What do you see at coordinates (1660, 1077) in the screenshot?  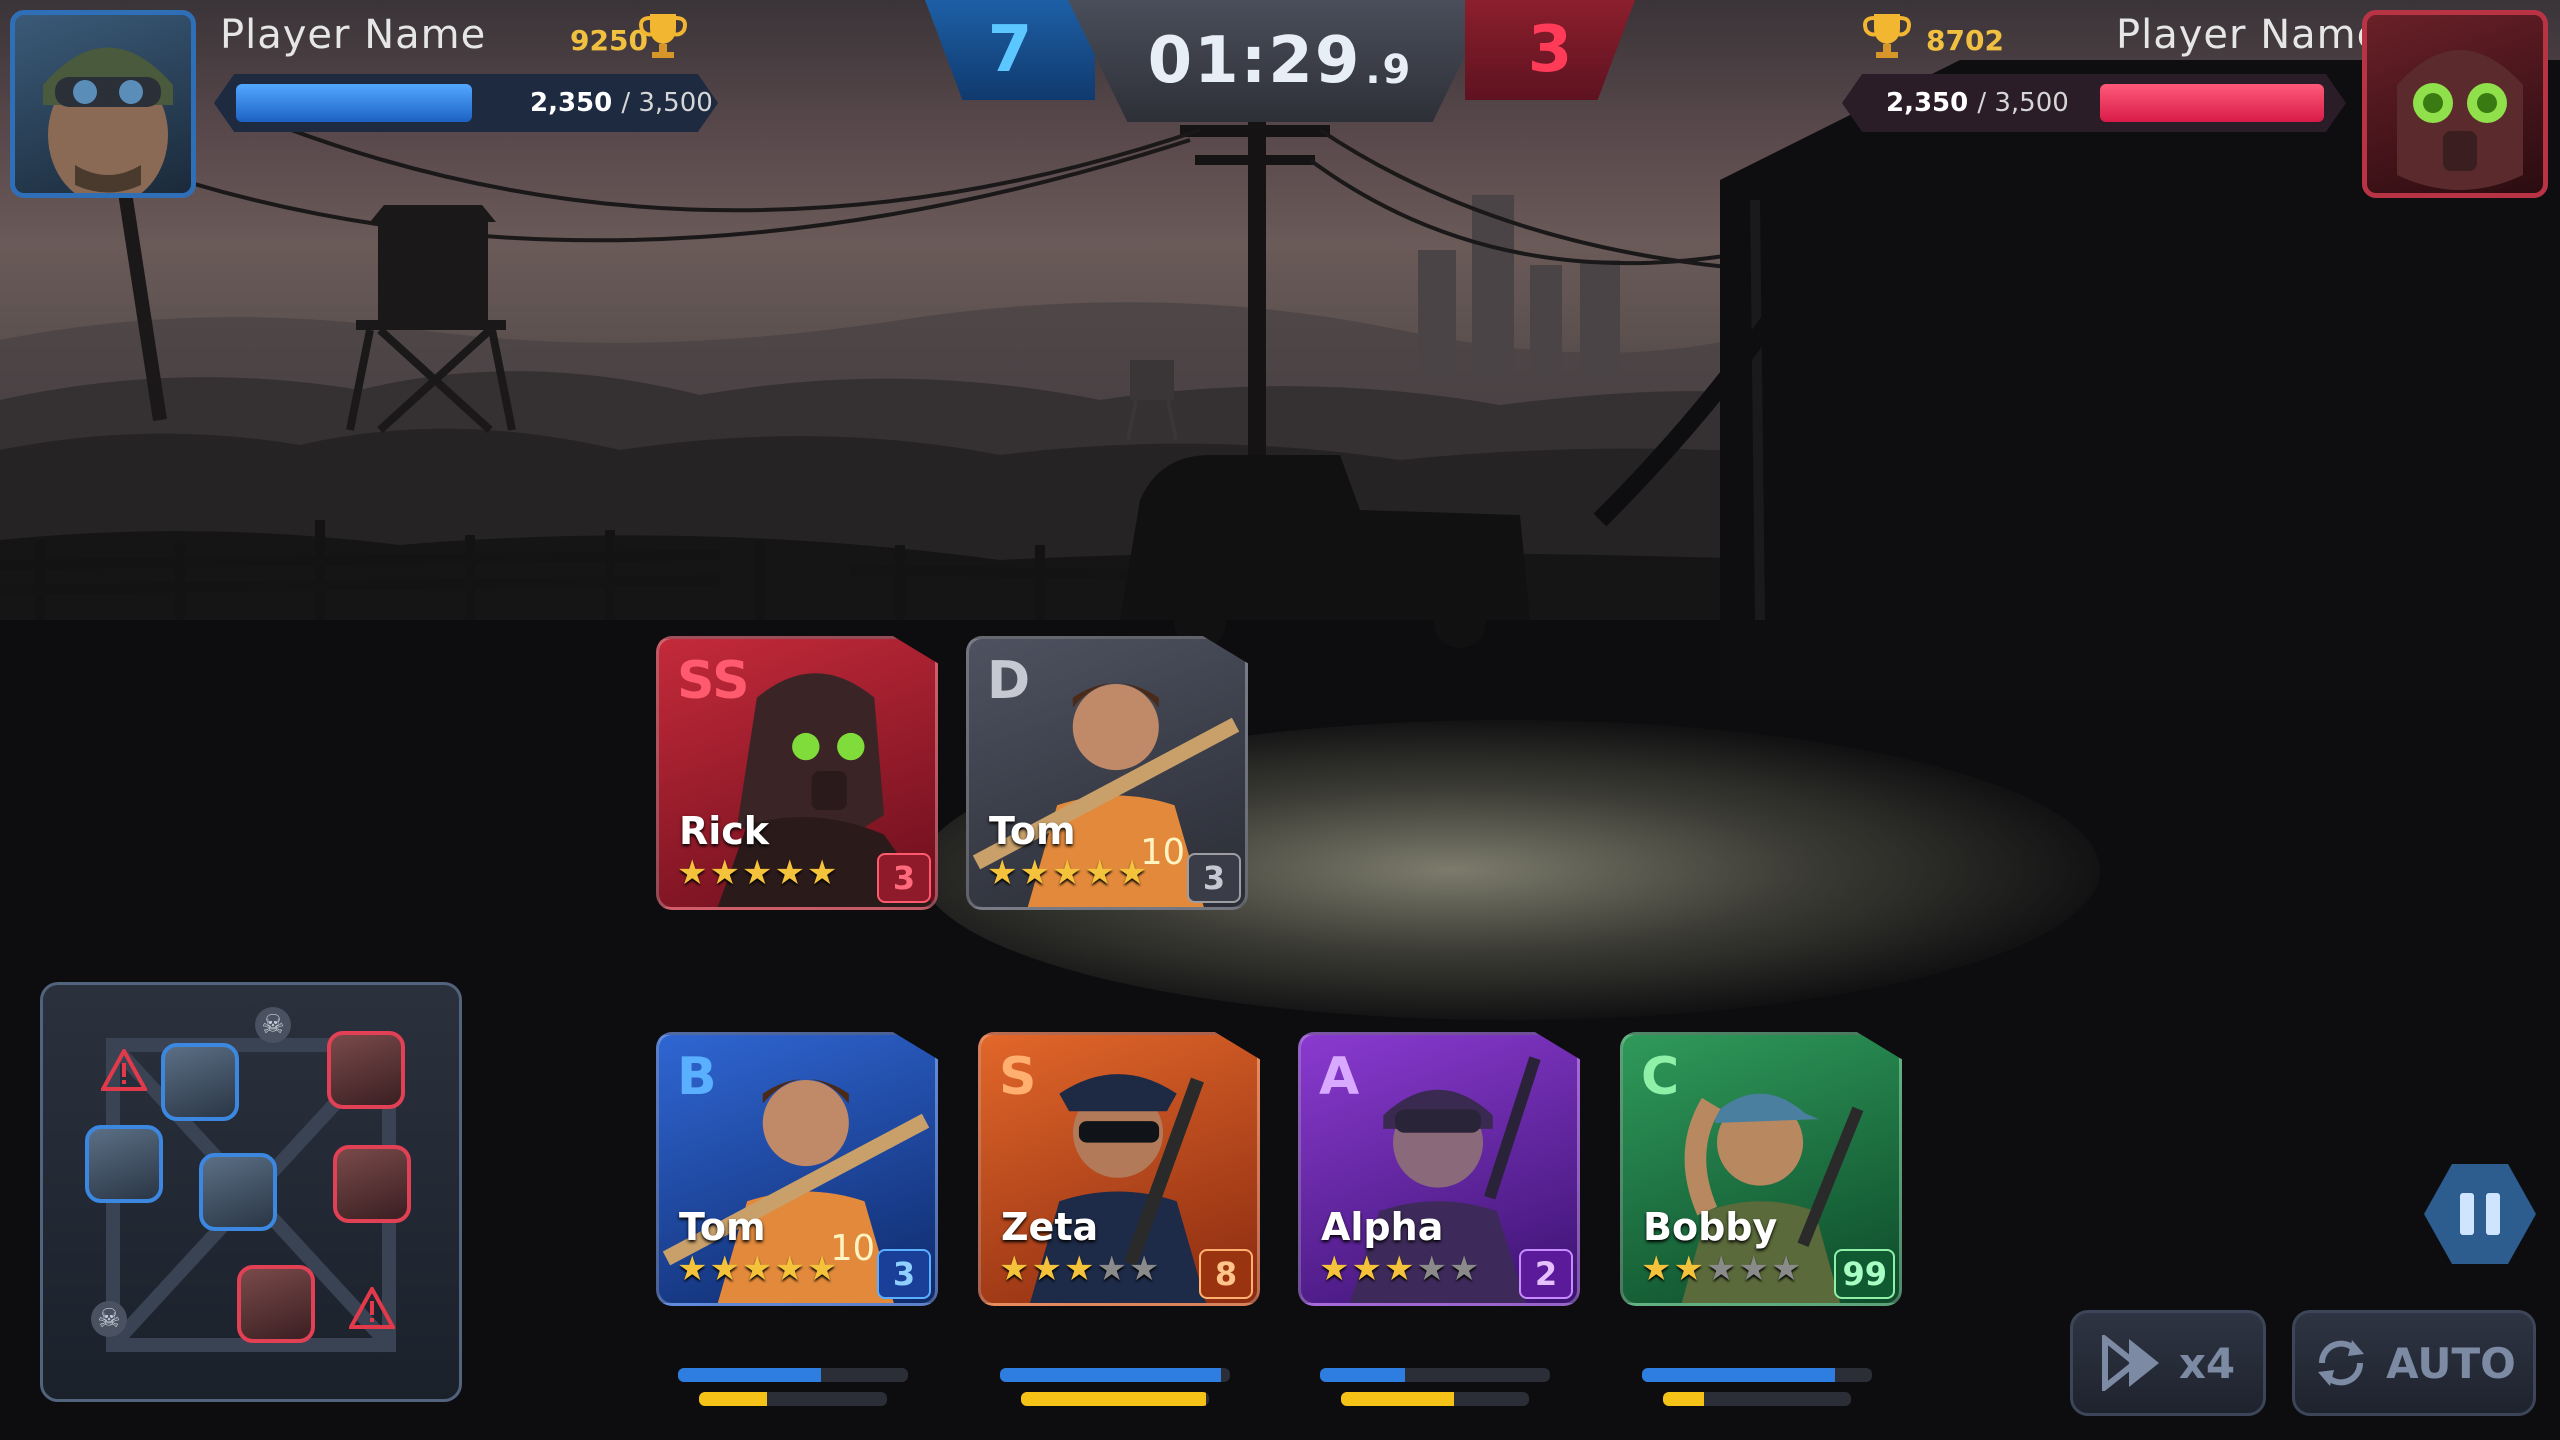 I see `card-rank: C` at bounding box center [1660, 1077].